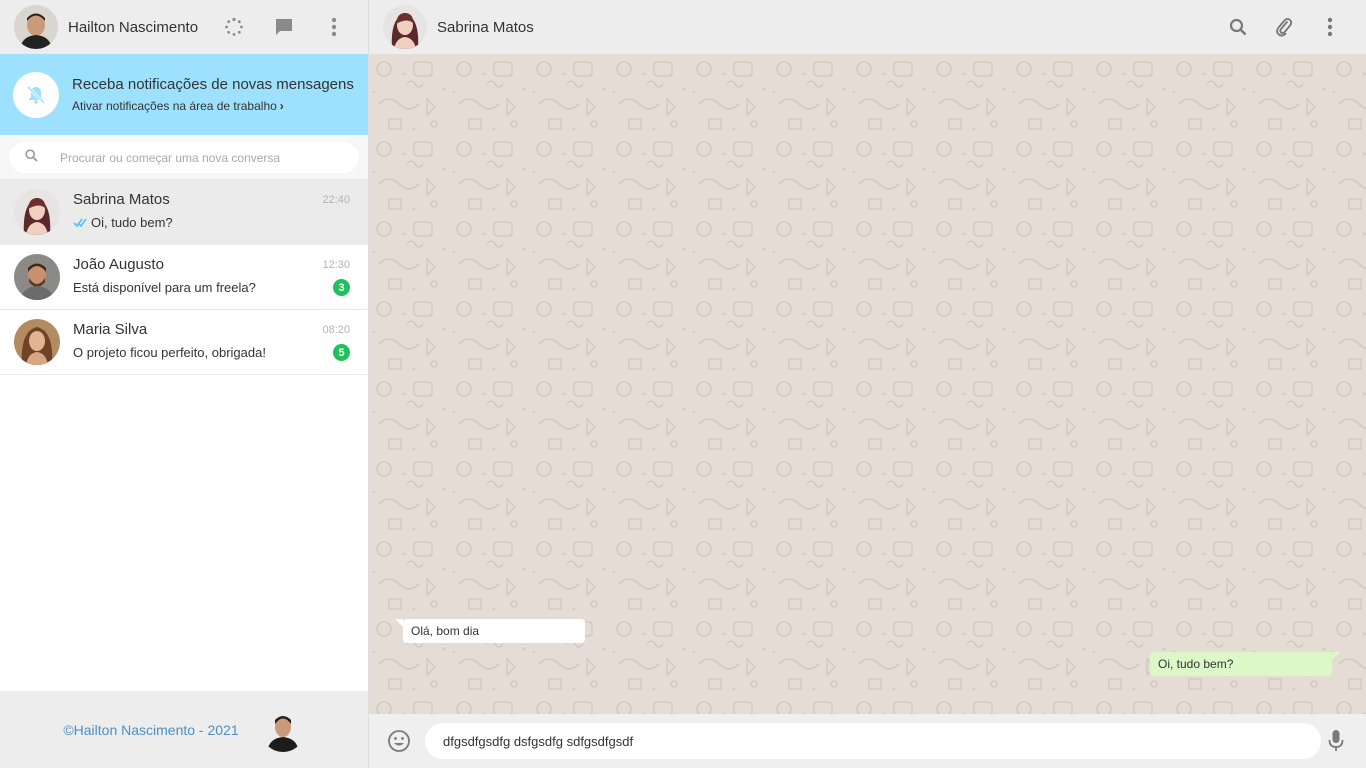  What do you see at coordinates (132, 222) in the screenshot?
I see `last-message-text: Oi, tudo bem?` at bounding box center [132, 222].